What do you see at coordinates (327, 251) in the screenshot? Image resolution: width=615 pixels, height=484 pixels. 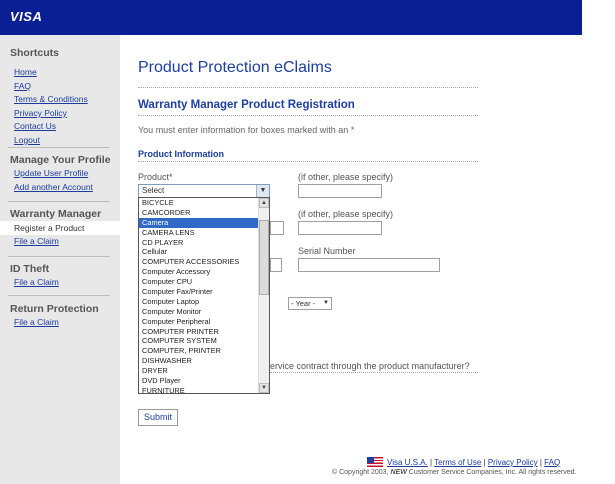 I see `serial-number-label: Serial Number` at bounding box center [327, 251].